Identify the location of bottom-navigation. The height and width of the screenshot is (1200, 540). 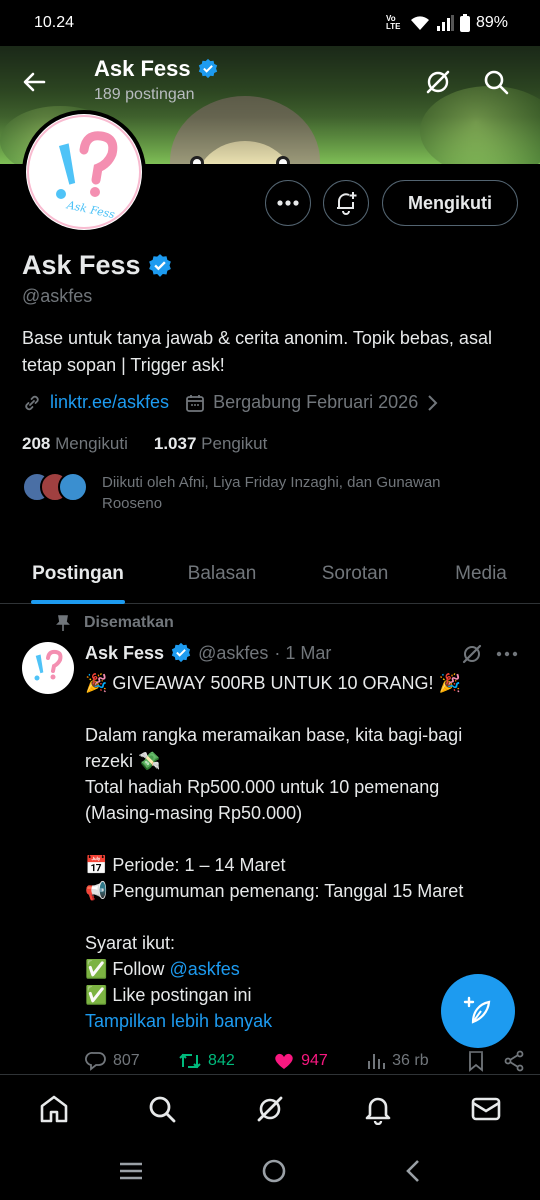
(270, 1108).